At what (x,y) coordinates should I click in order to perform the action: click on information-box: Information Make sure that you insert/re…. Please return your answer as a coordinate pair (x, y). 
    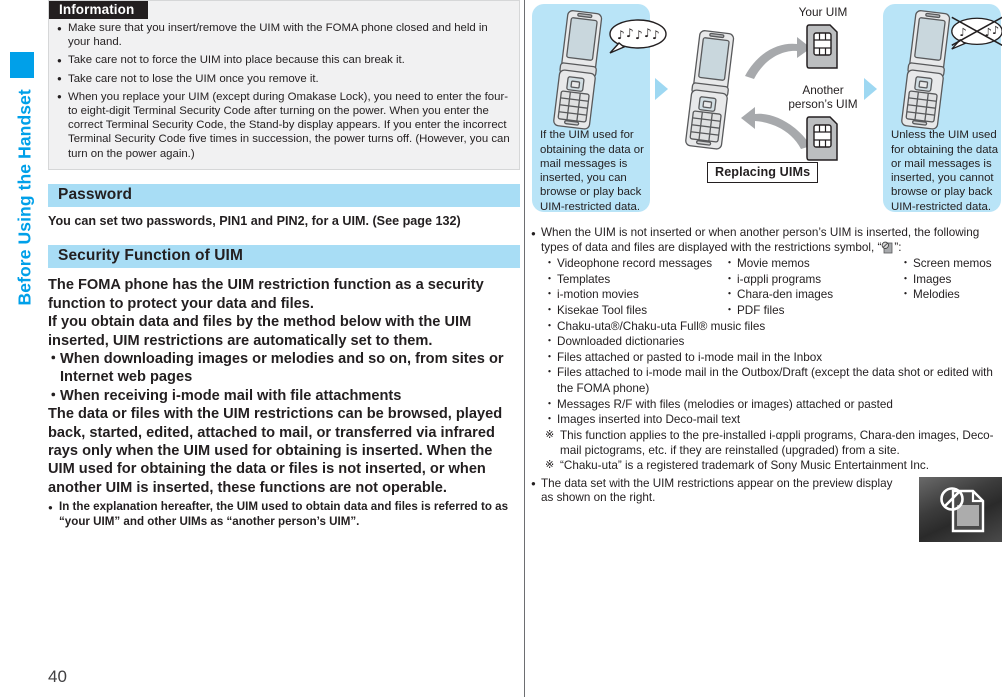
    Looking at the image, I should click on (284, 85).